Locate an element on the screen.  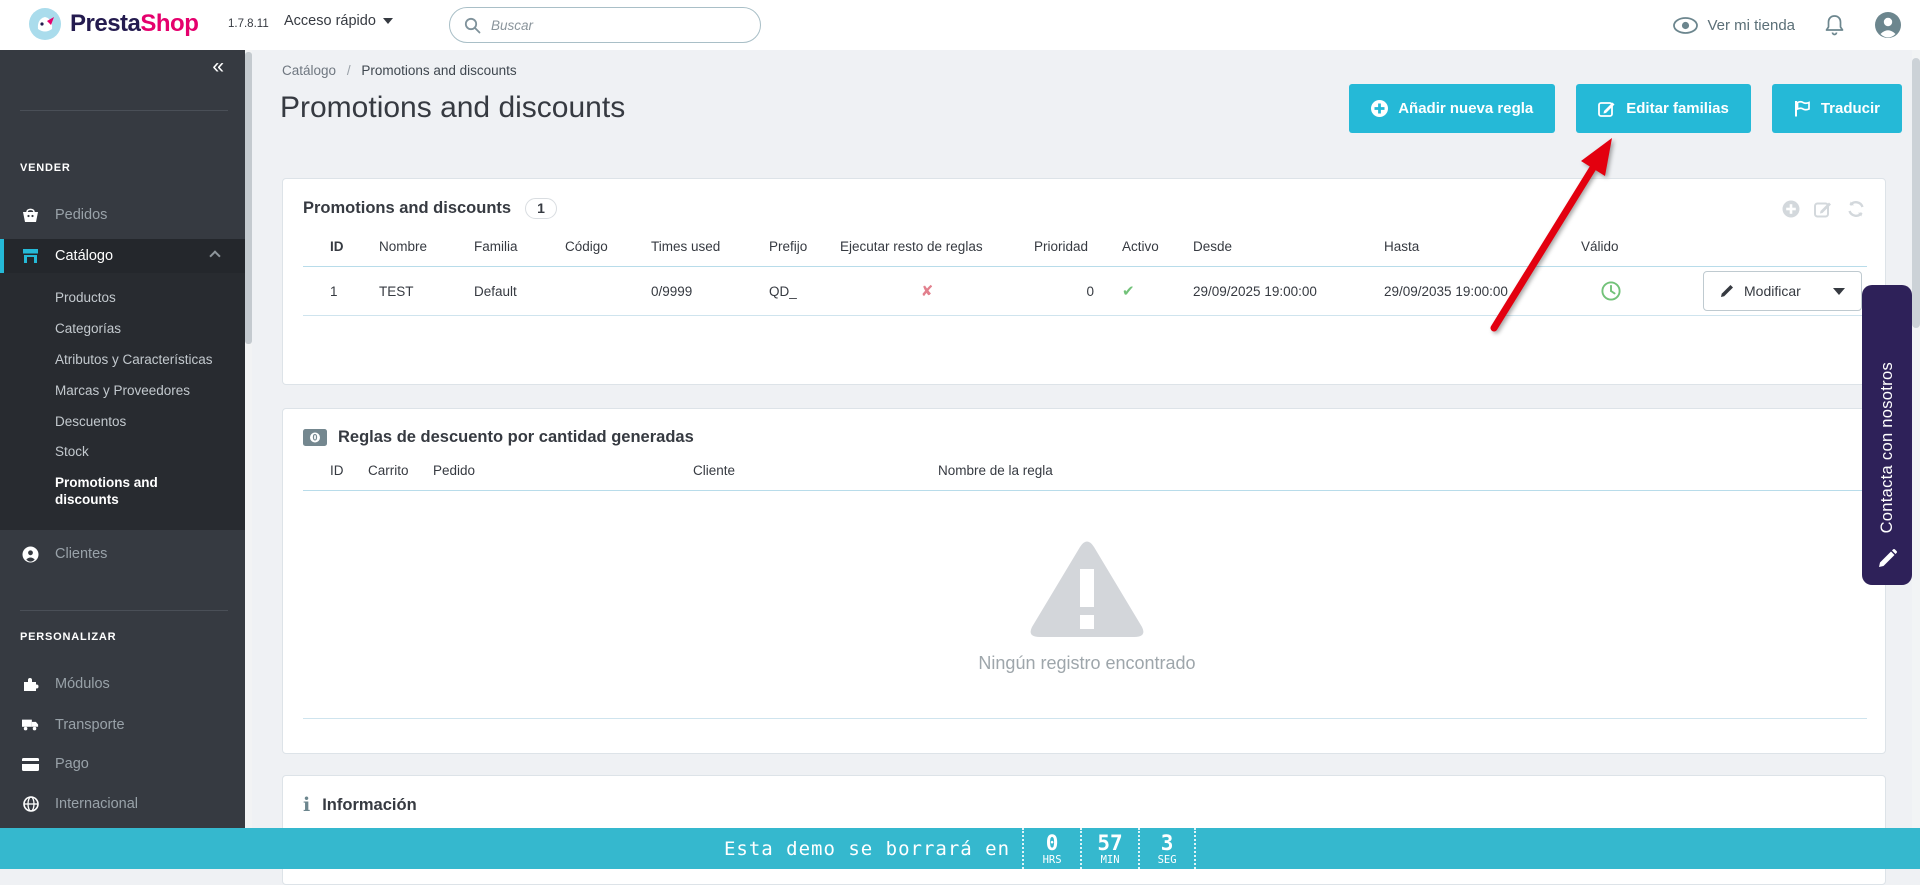
cross-icon: ✘ is located at coordinates (927, 291).